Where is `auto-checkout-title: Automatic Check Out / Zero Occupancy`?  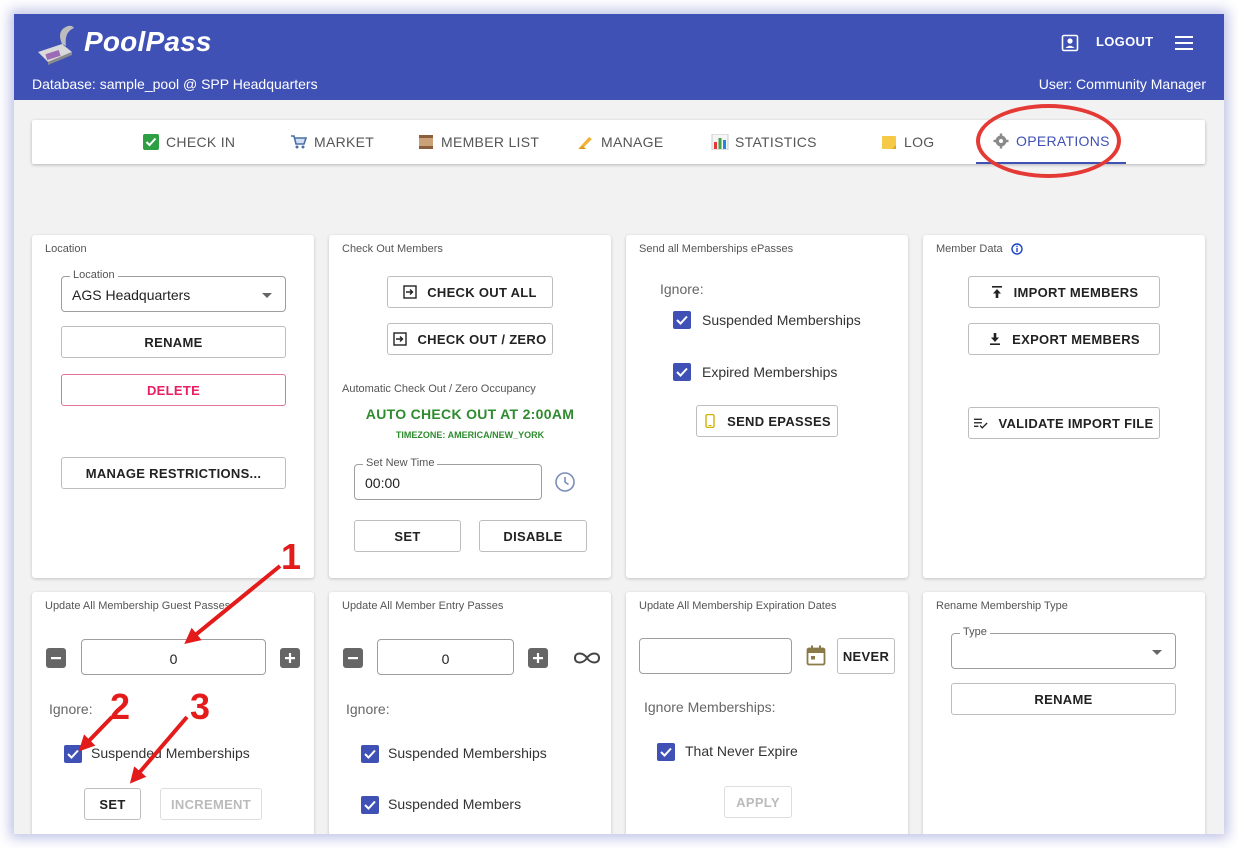
auto-checkout-title: Automatic Check Out / Zero Occupancy is located at coordinates (439, 389).